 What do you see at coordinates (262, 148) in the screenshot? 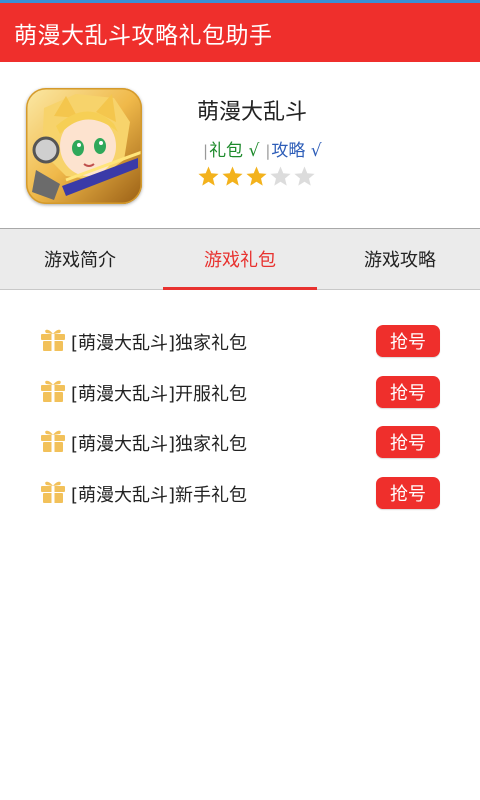
I see `feature-tags: |礼包 √ |攻略 √` at bounding box center [262, 148].